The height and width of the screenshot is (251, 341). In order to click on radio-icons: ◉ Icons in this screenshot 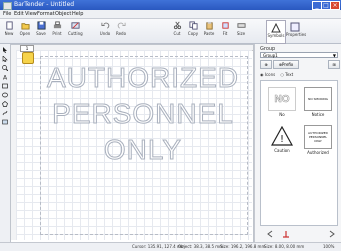, I will do `click(267, 74)`.